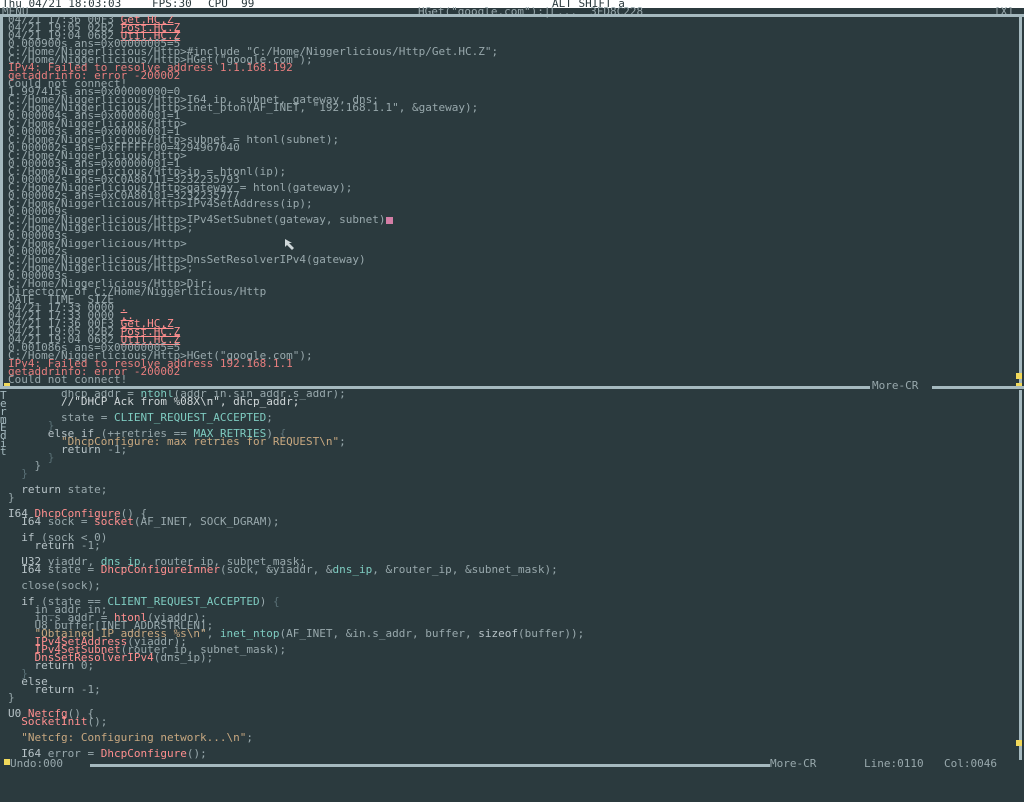 This screenshot has width=1024, height=802. Describe the element at coordinates (894, 763) in the screenshot. I see `line-readout: Line:0110` at that location.